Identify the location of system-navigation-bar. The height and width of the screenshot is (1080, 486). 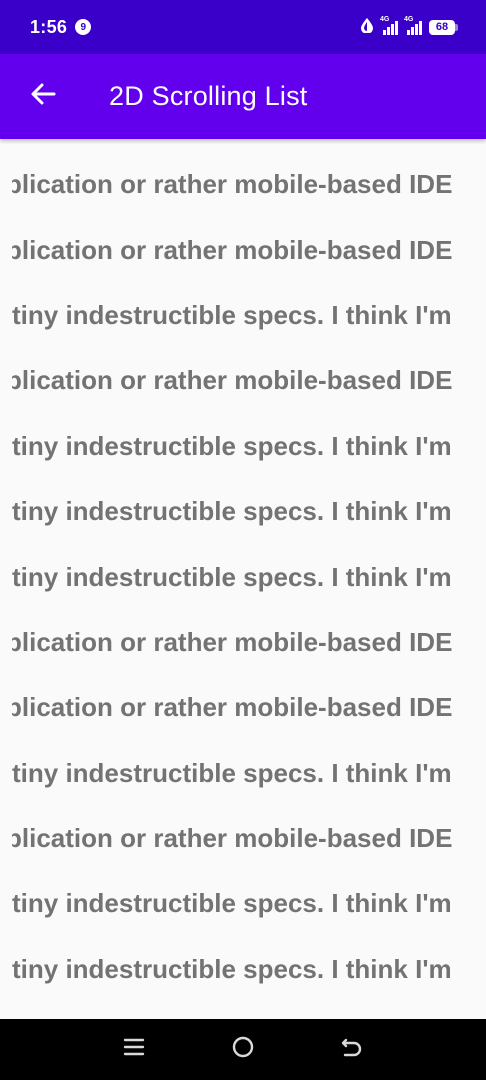
(243, 1049).